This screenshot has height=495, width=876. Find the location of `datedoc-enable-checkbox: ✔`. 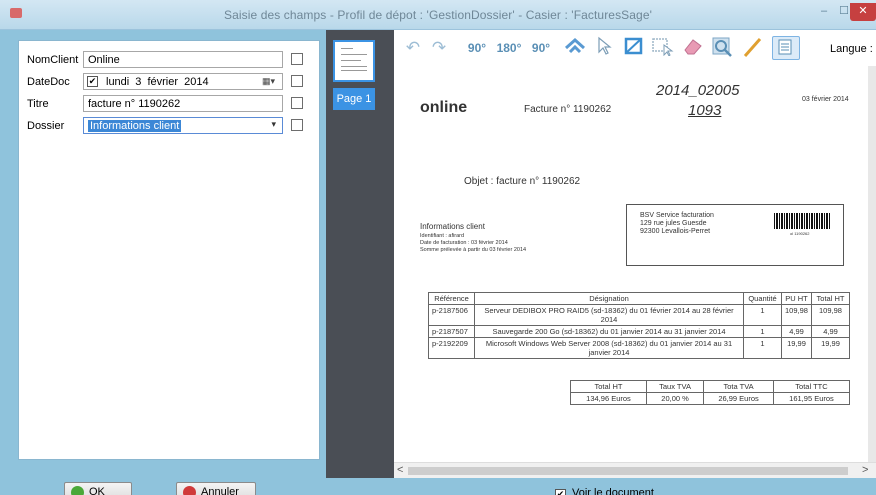

datedoc-enable-checkbox: ✔ is located at coordinates (92, 81).